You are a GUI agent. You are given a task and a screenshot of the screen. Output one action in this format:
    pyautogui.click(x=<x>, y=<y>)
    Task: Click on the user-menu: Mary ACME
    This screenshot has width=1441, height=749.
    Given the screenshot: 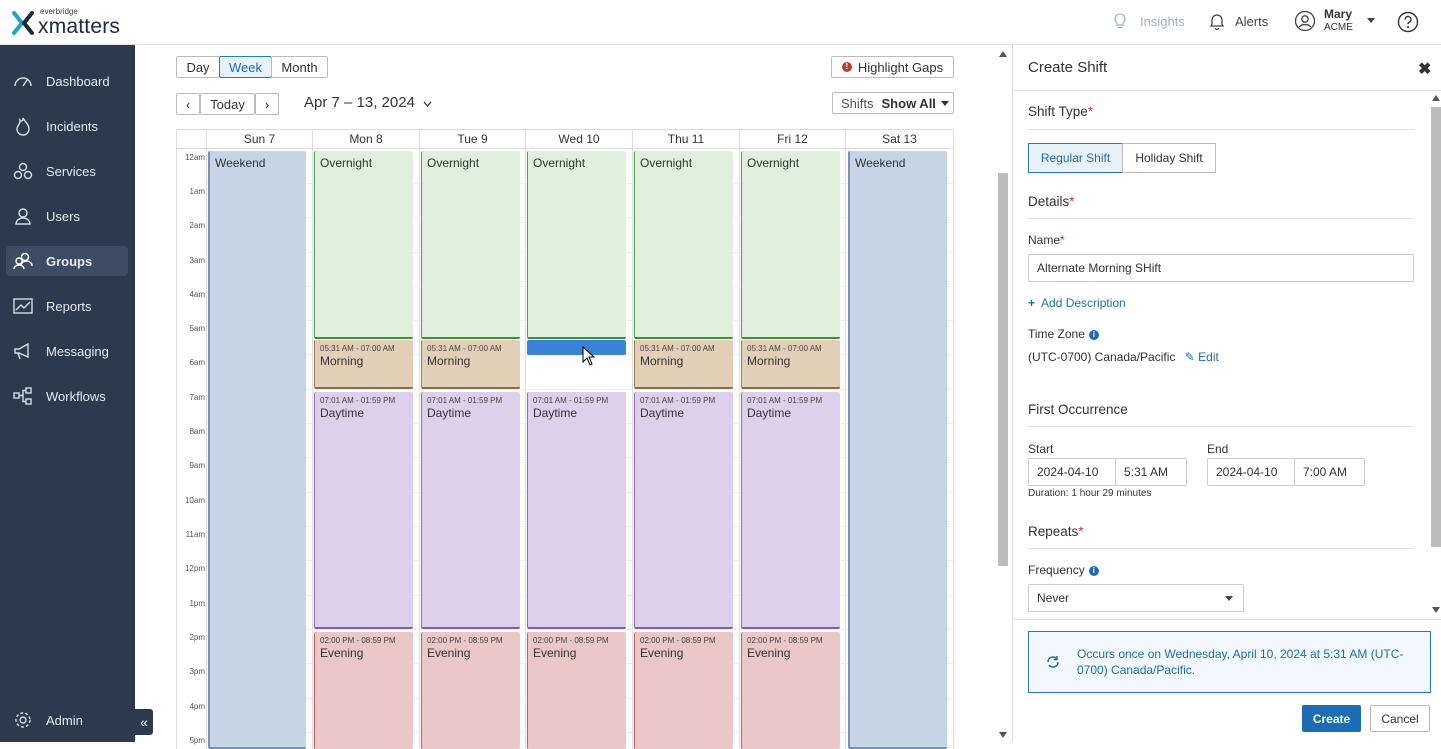 What is the action you would take?
    pyautogui.click(x=1334, y=21)
    